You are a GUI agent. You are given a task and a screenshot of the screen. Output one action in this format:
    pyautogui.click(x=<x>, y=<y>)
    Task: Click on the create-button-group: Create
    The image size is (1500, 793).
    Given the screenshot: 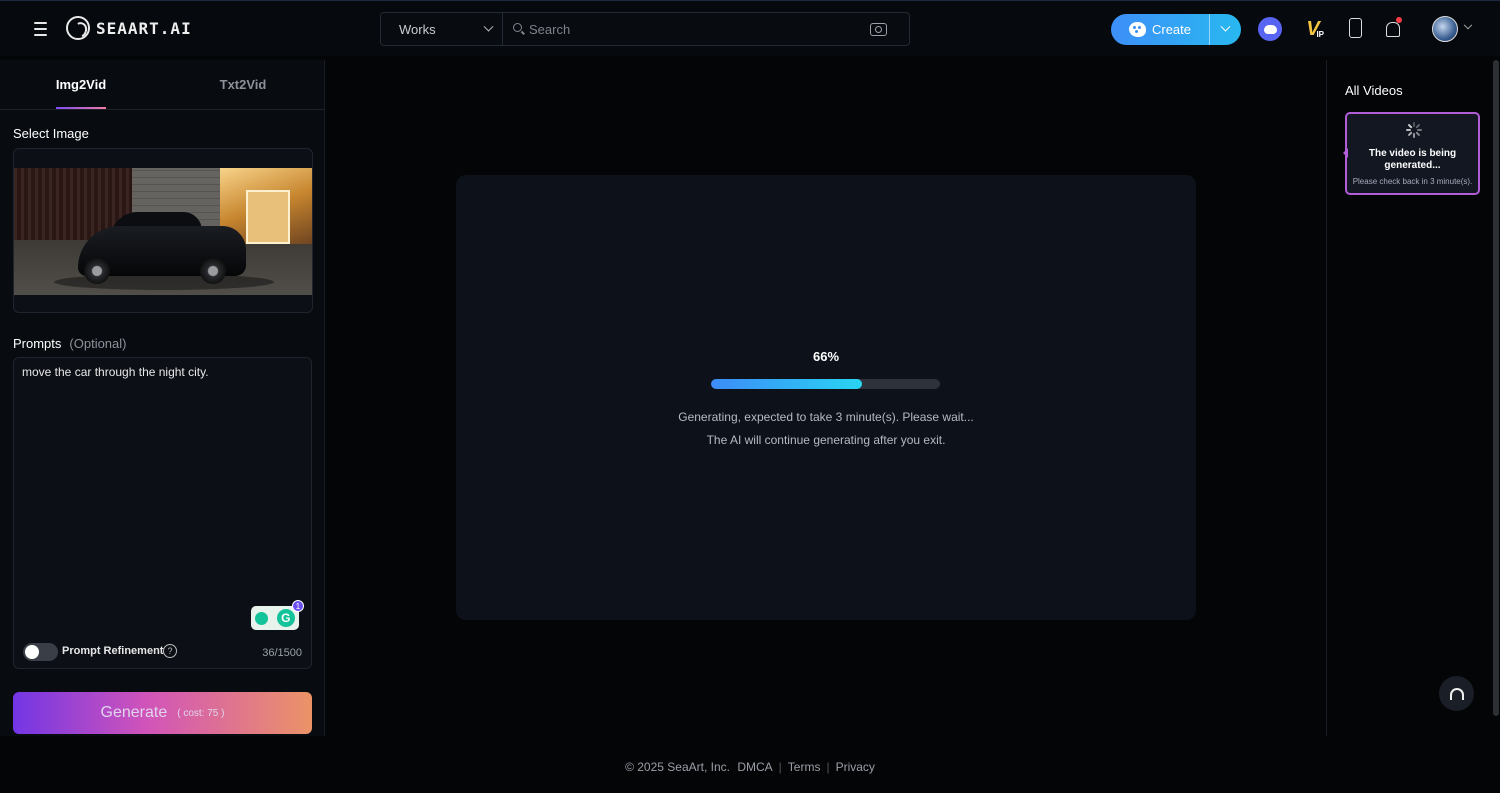 What is the action you would take?
    pyautogui.click(x=1176, y=29)
    